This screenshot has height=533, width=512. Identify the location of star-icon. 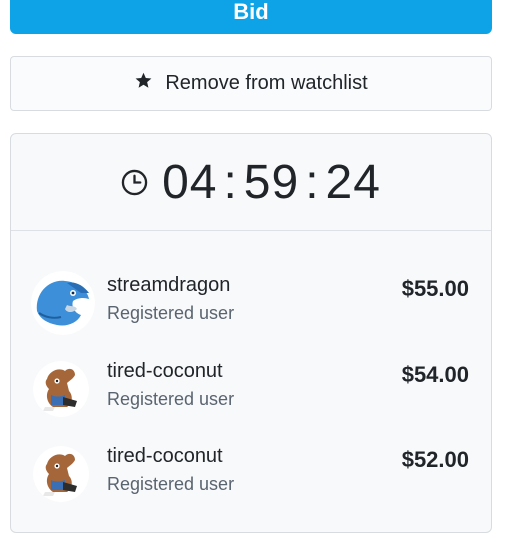
(143, 83).